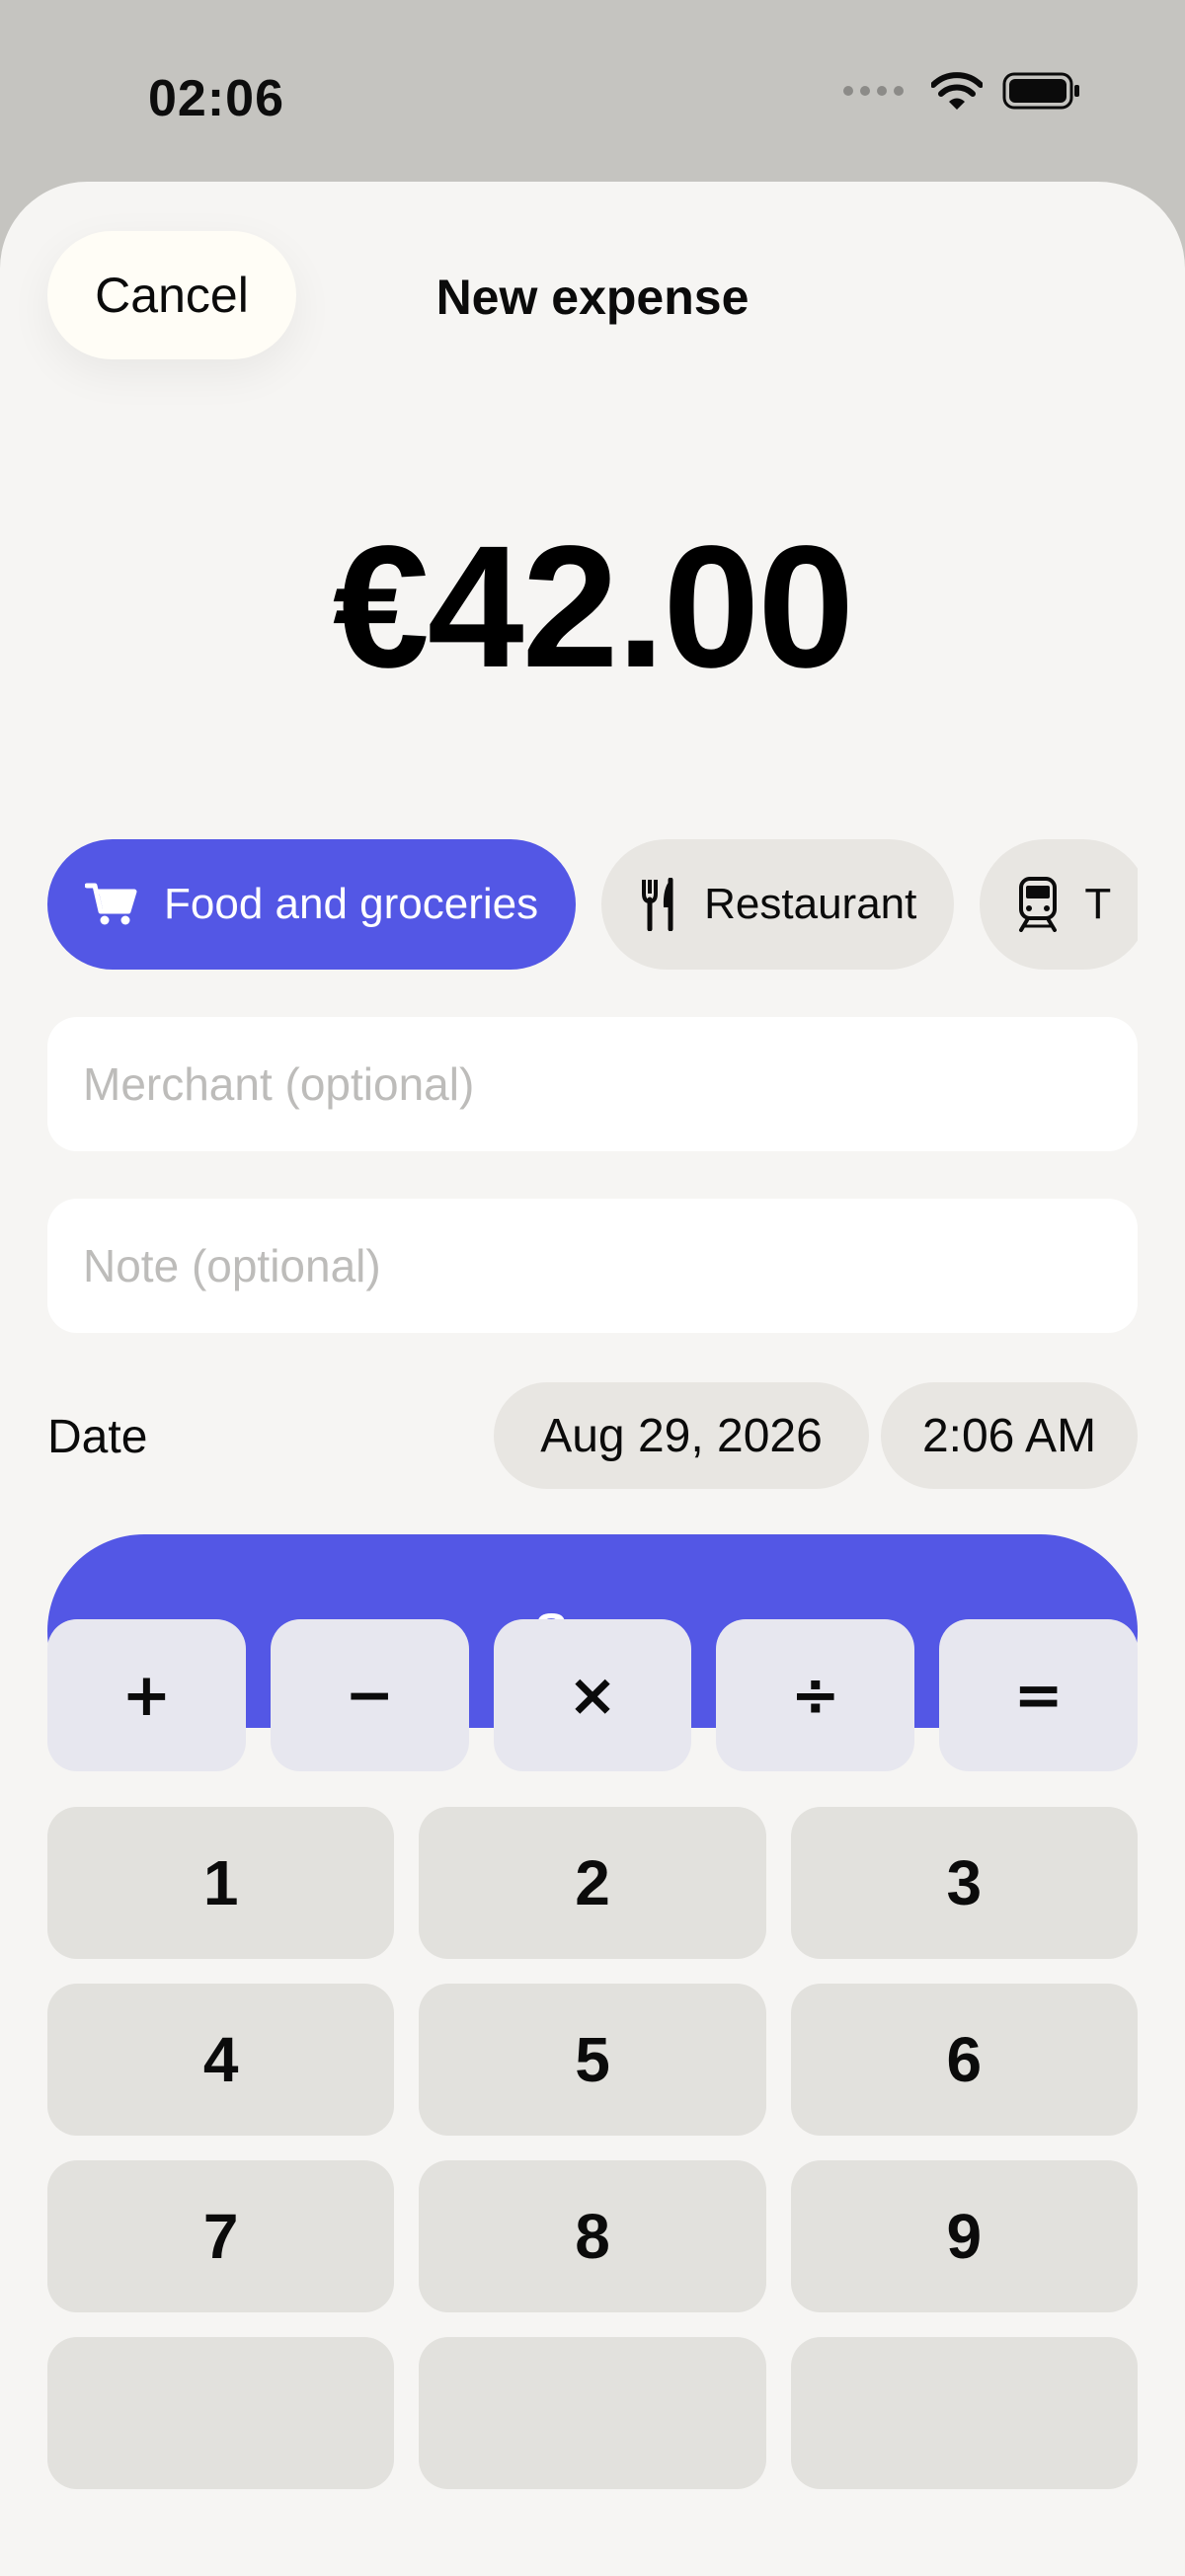 This screenshot has height=2576, width=1185. Describe the element at coordinates (216, 98) in the screenshot. I see `status-time: 02:06` at that location.